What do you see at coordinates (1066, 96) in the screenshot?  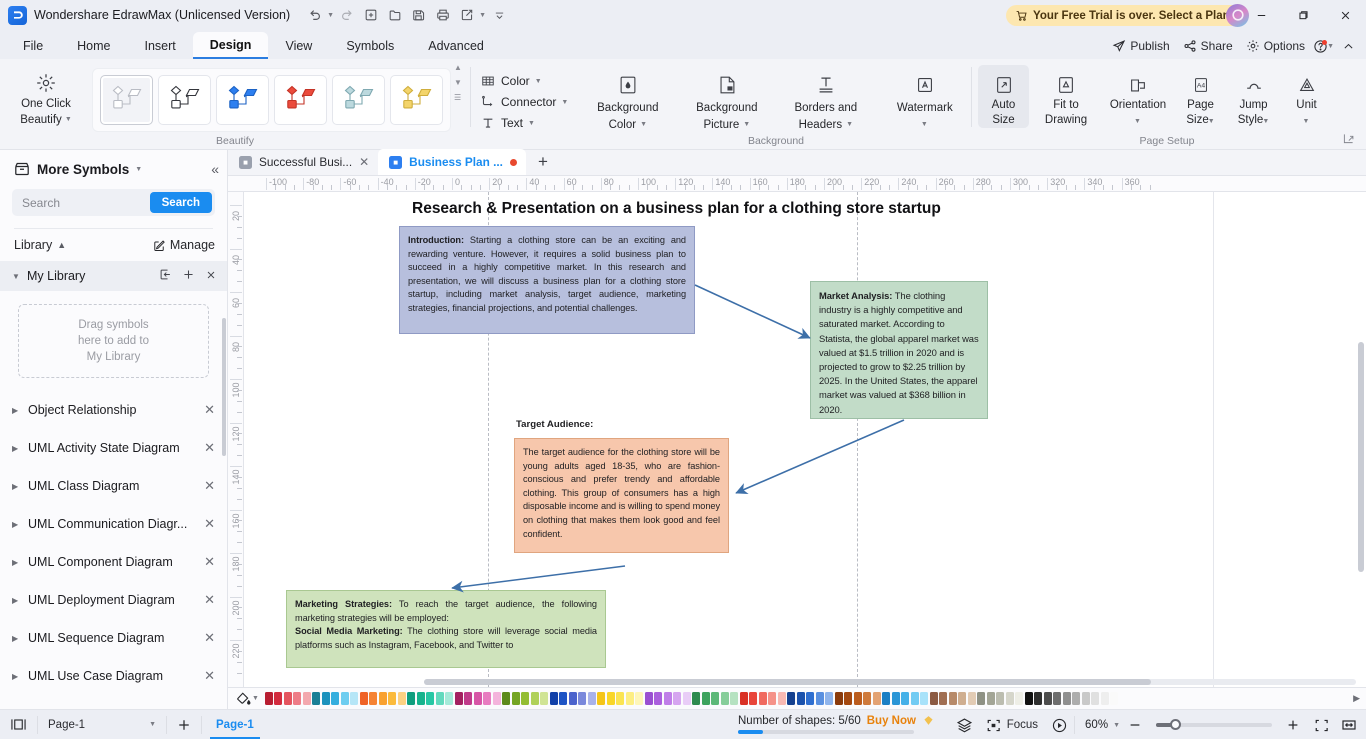 I see `fit-to-drawing-button: Fit to Drawing` at bounding box center [1066, 96].